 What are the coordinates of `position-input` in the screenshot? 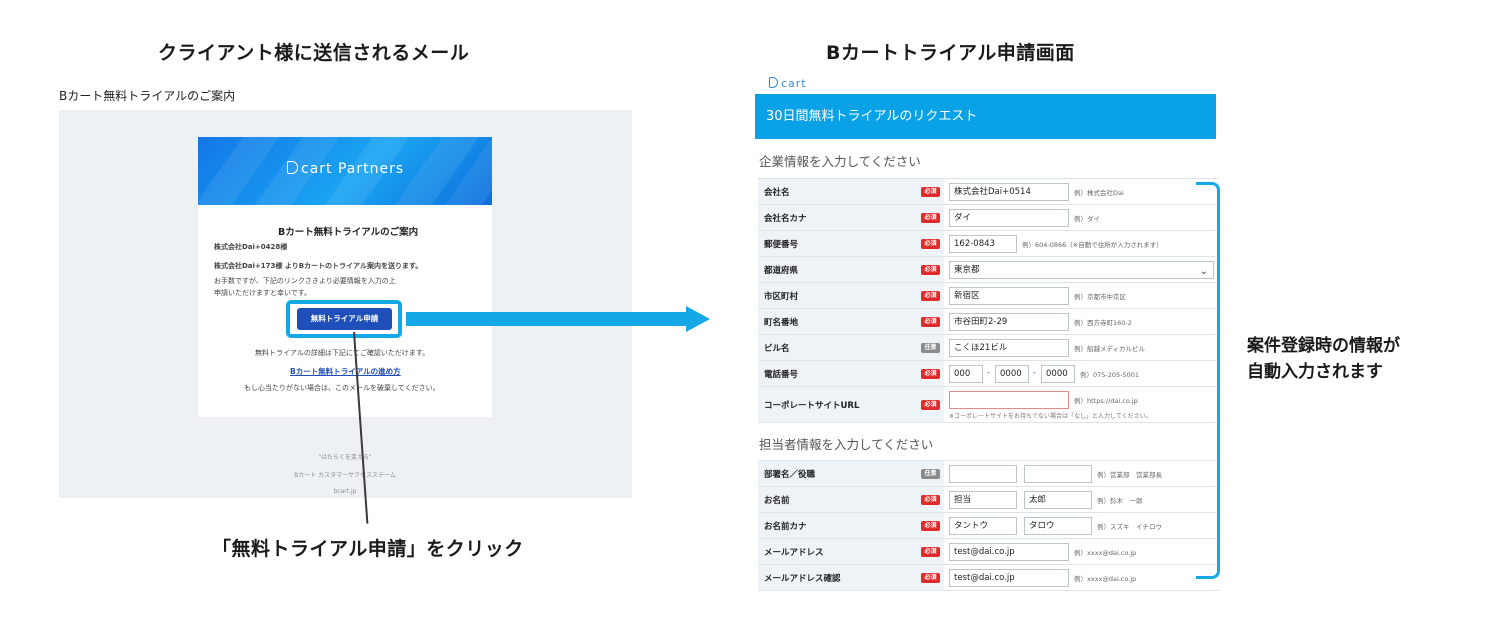 It's located at (1058, 474).